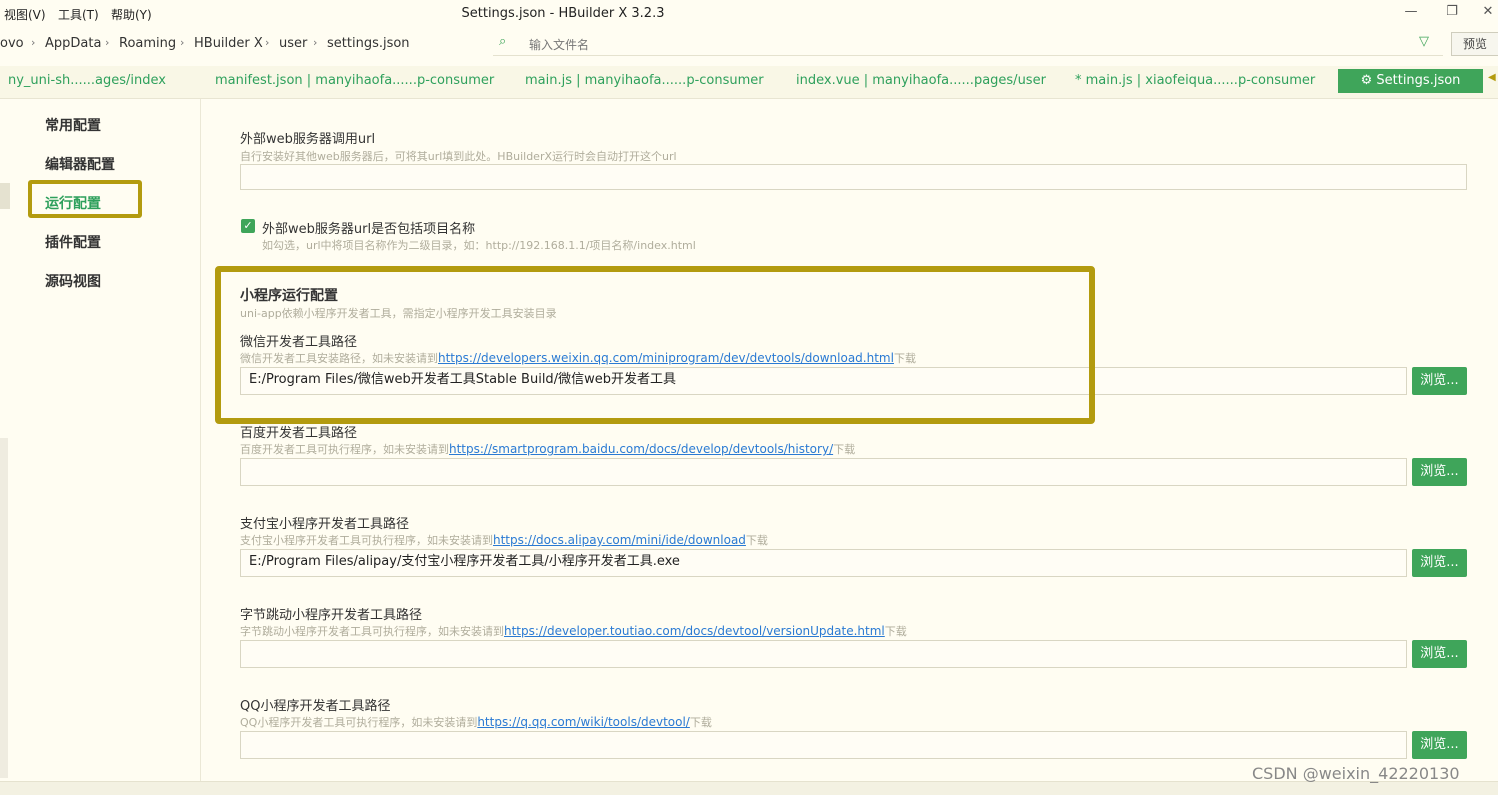  What do you see at coordinates (1492, 77) in the screenshot?
I see `tab-scroll-icon: ◀` at bounding box center [1492, 77].